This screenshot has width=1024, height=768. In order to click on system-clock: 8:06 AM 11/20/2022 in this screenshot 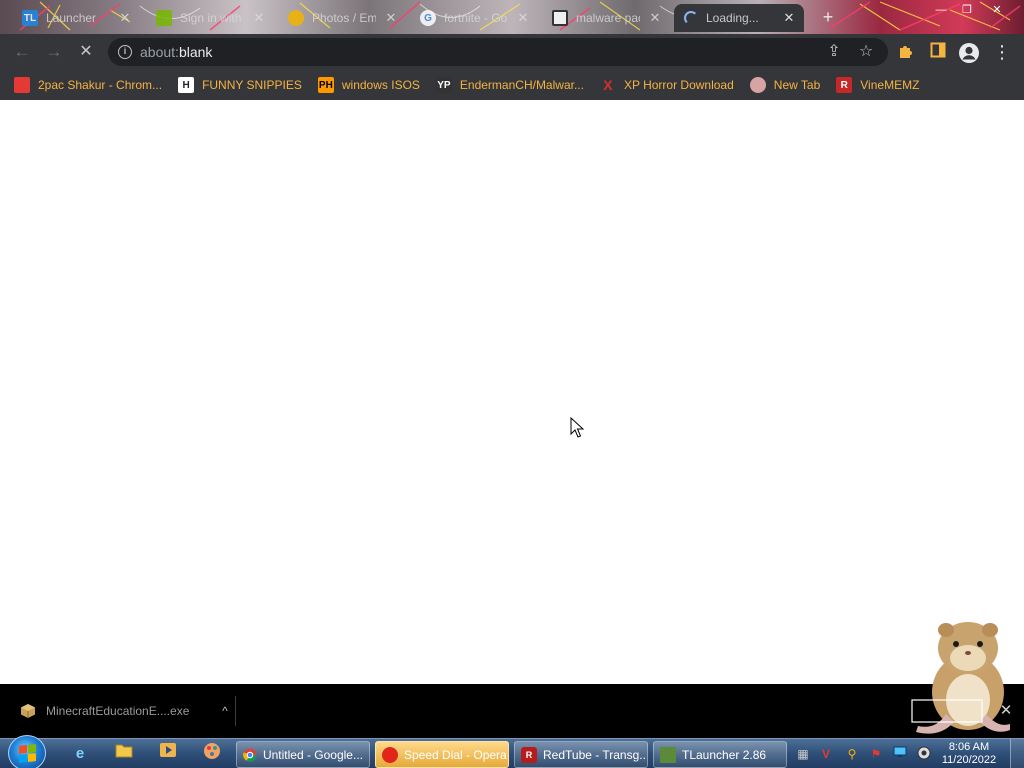, I will do `click(969, 754)`.